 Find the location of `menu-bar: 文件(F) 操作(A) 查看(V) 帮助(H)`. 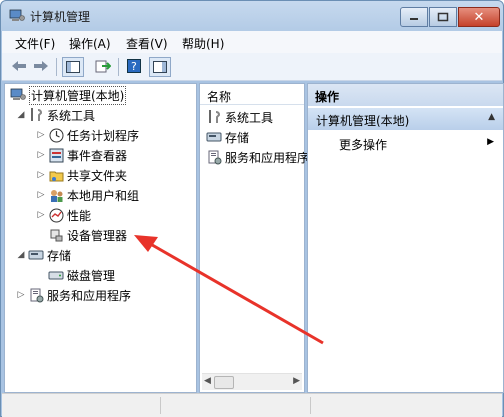

menu-bar: 文件(F) 操作(A) 查看(V) 帮助(H) is located at coordinates (252, 42).